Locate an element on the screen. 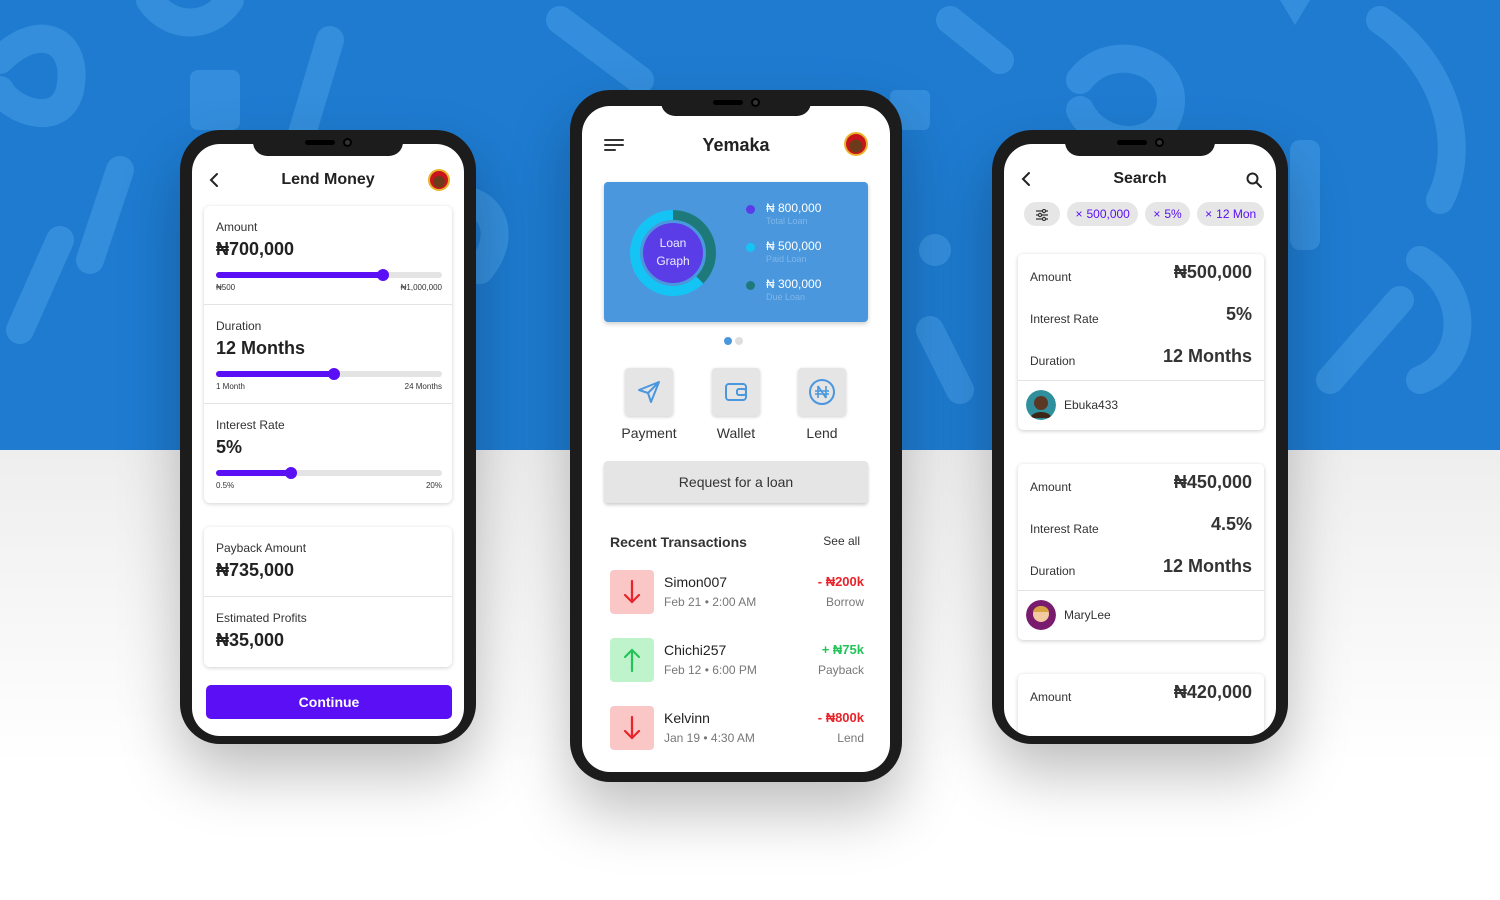  lend-label: Lend is located at coordinates (822, 433).